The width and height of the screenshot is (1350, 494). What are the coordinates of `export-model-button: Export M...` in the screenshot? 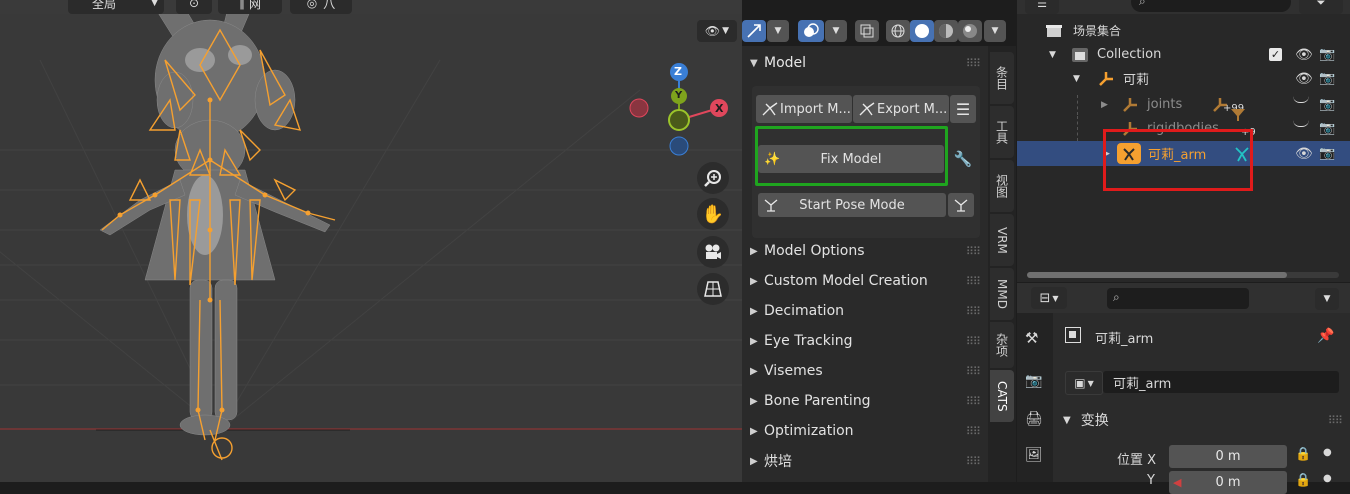 It's located at (901, 109).